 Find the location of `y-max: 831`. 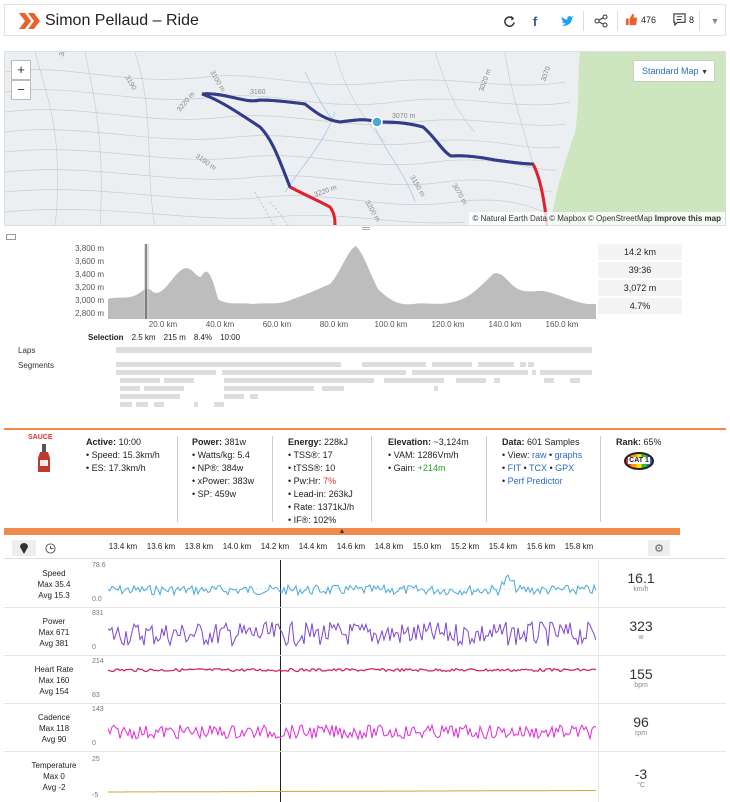

y-max: 831 is located at coordinates (98, 613).